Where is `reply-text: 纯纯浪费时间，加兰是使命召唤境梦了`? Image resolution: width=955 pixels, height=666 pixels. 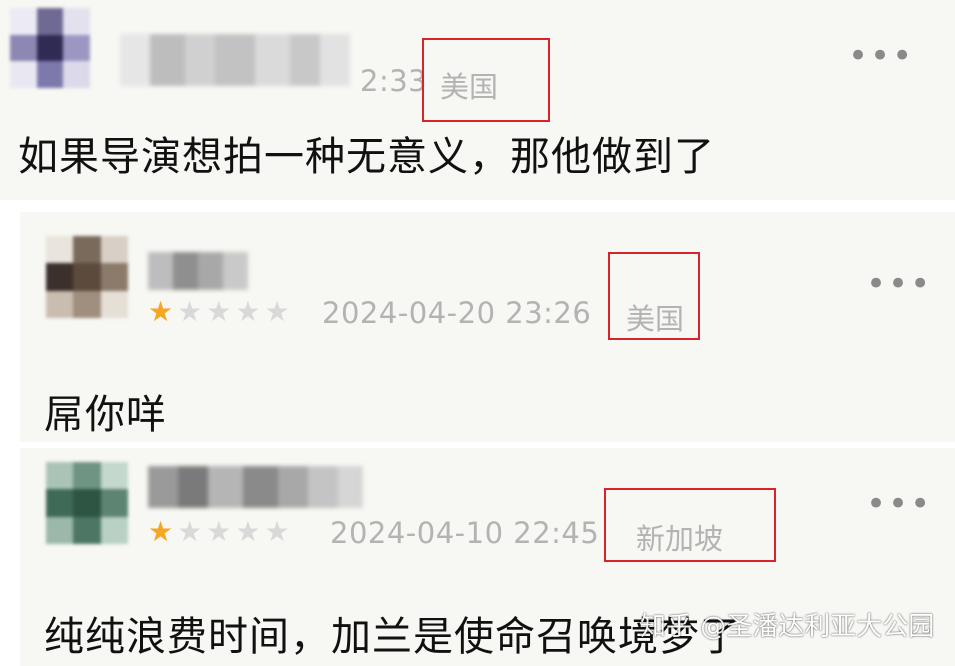 reply-text: 纯纯浪费时间，加兰是使命召唤境梦了 is located at coordinates (392, 637).